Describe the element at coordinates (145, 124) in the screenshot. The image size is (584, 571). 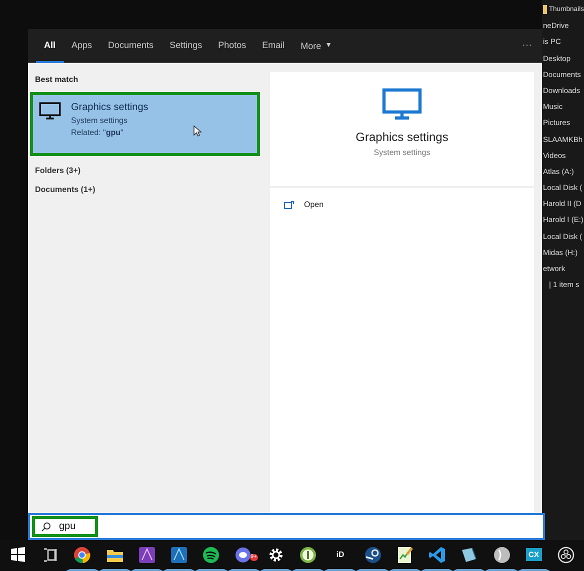
I see `result-item: Graphics settings System settings Related: "gpu"` at that location.